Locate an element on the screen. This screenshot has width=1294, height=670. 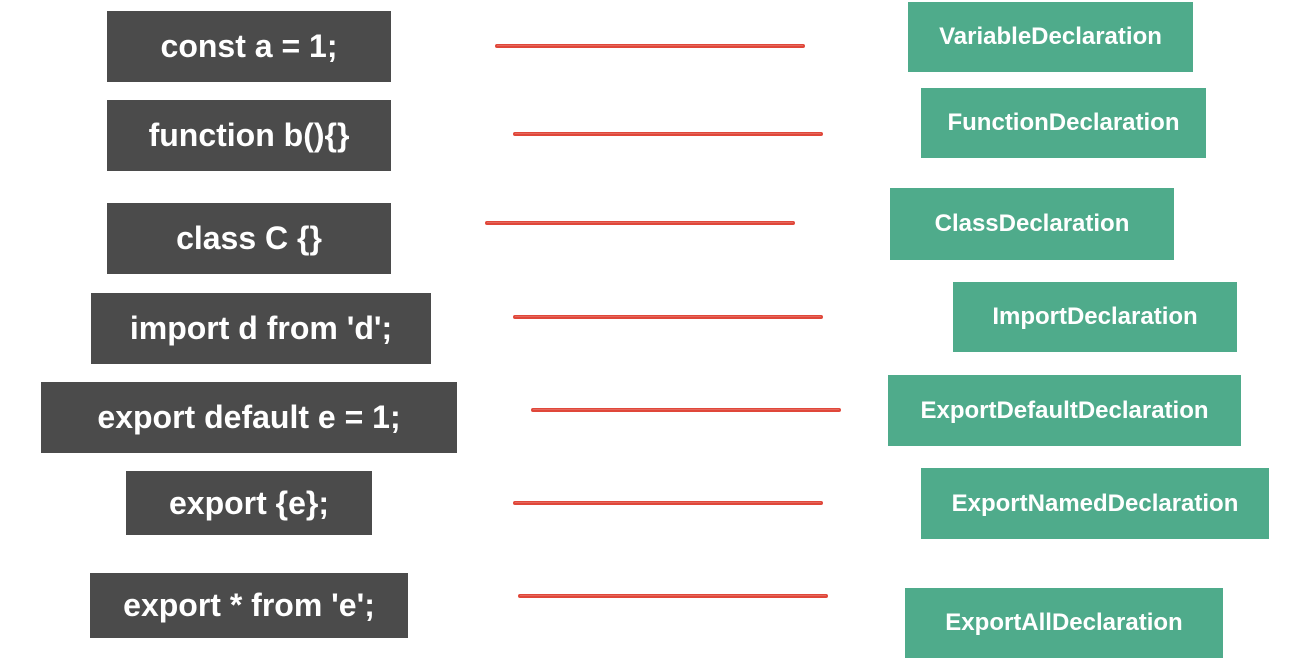
code-snippet-box: class C {} is located at coordinates (249, 238).